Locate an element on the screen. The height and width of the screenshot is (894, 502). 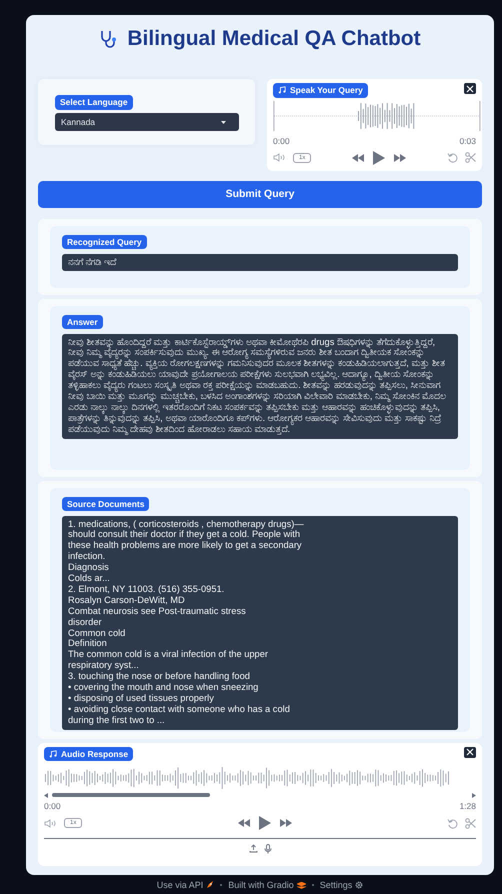
section-label: Recognized Query is located at coordinates (104, 241).